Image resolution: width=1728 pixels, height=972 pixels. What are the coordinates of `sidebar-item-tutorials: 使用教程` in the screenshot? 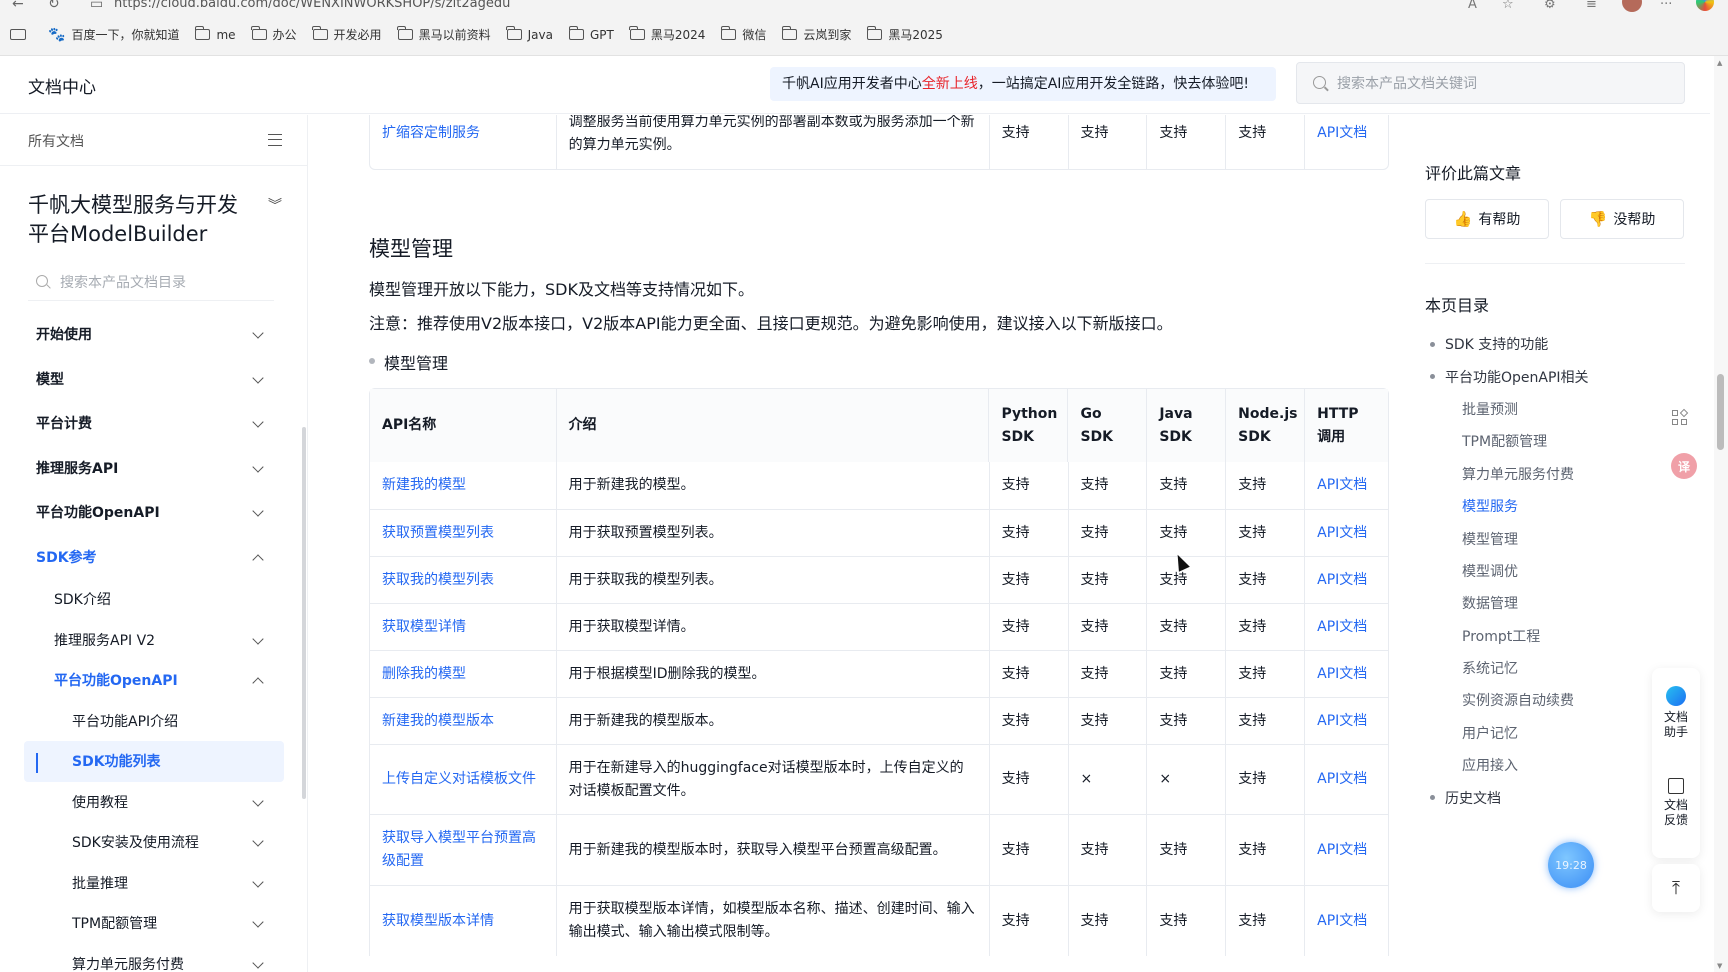 It's located at (154, 802).